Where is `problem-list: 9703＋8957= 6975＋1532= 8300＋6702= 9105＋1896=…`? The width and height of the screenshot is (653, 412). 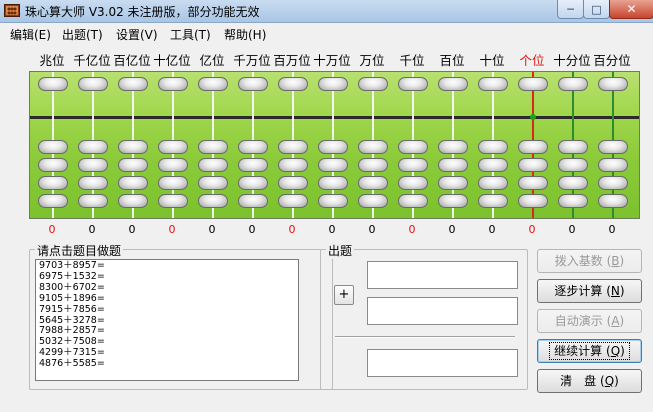 problem-list: 9703＋8957= 6975＋1532= 8300＋6702= 9105＋1896=… is located at coordinates (167, 320).